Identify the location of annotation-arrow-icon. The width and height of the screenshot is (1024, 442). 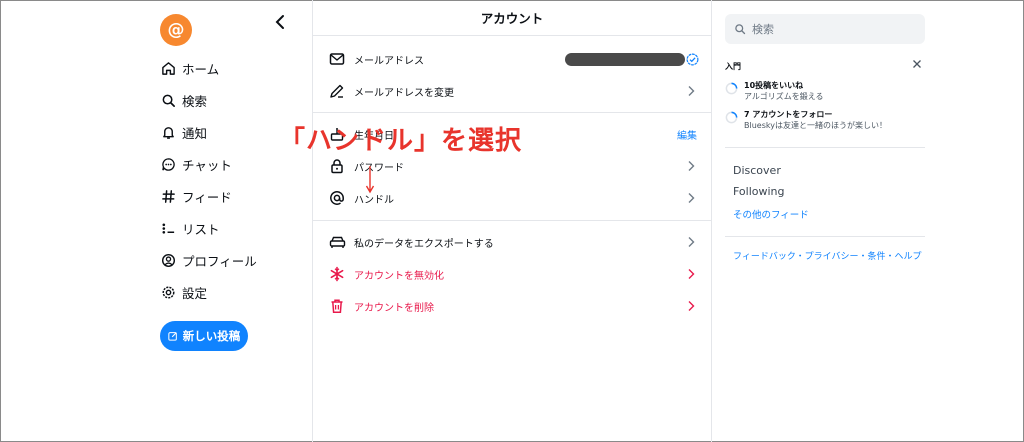
(370, 180).